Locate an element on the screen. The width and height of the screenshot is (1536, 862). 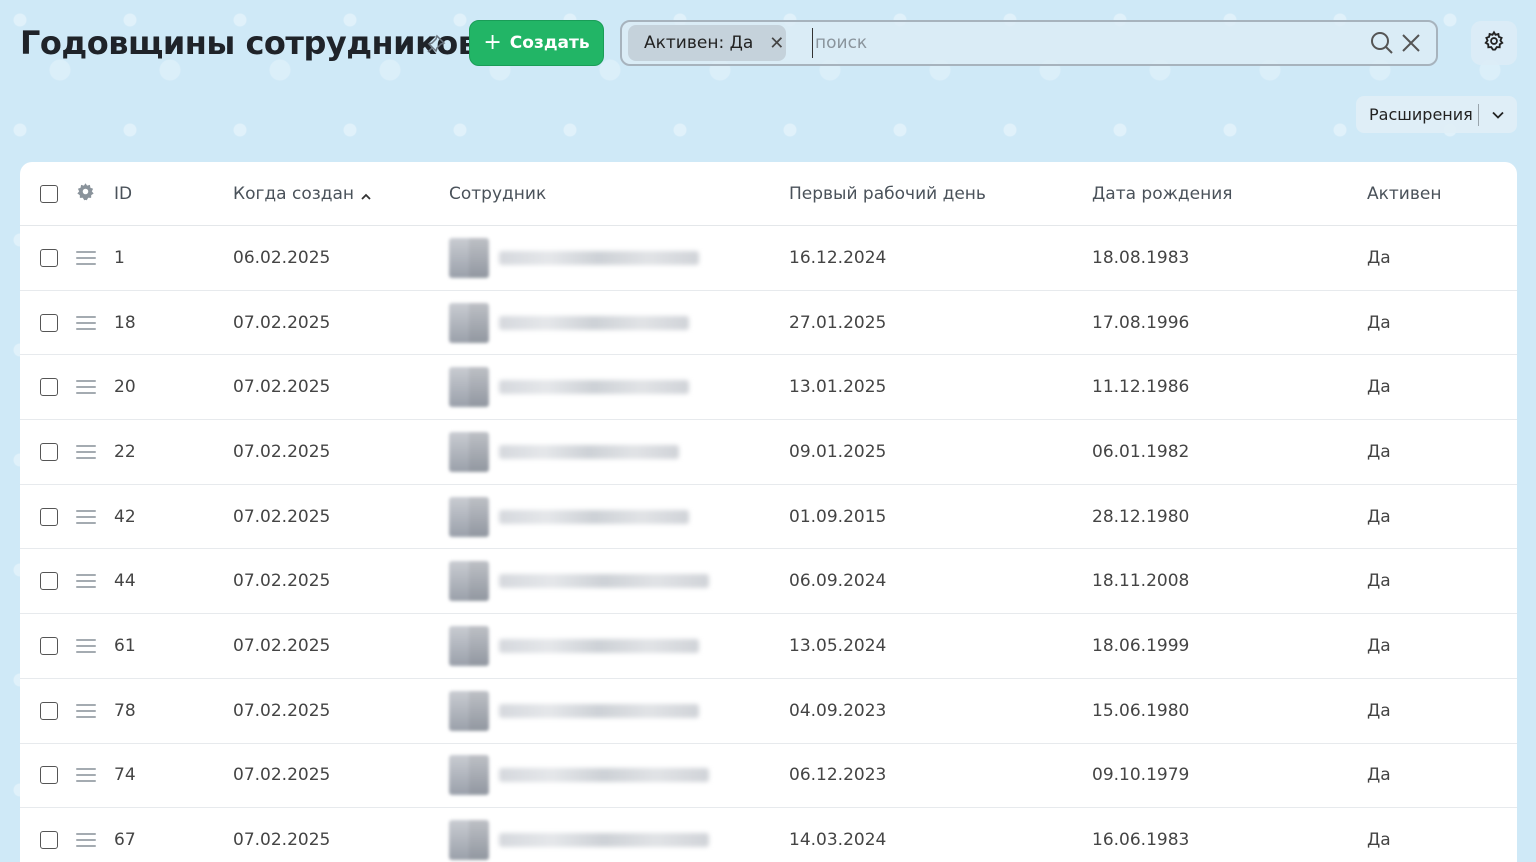
cell-first-day: 09.01.2025 is located at coordinates (838, 451).